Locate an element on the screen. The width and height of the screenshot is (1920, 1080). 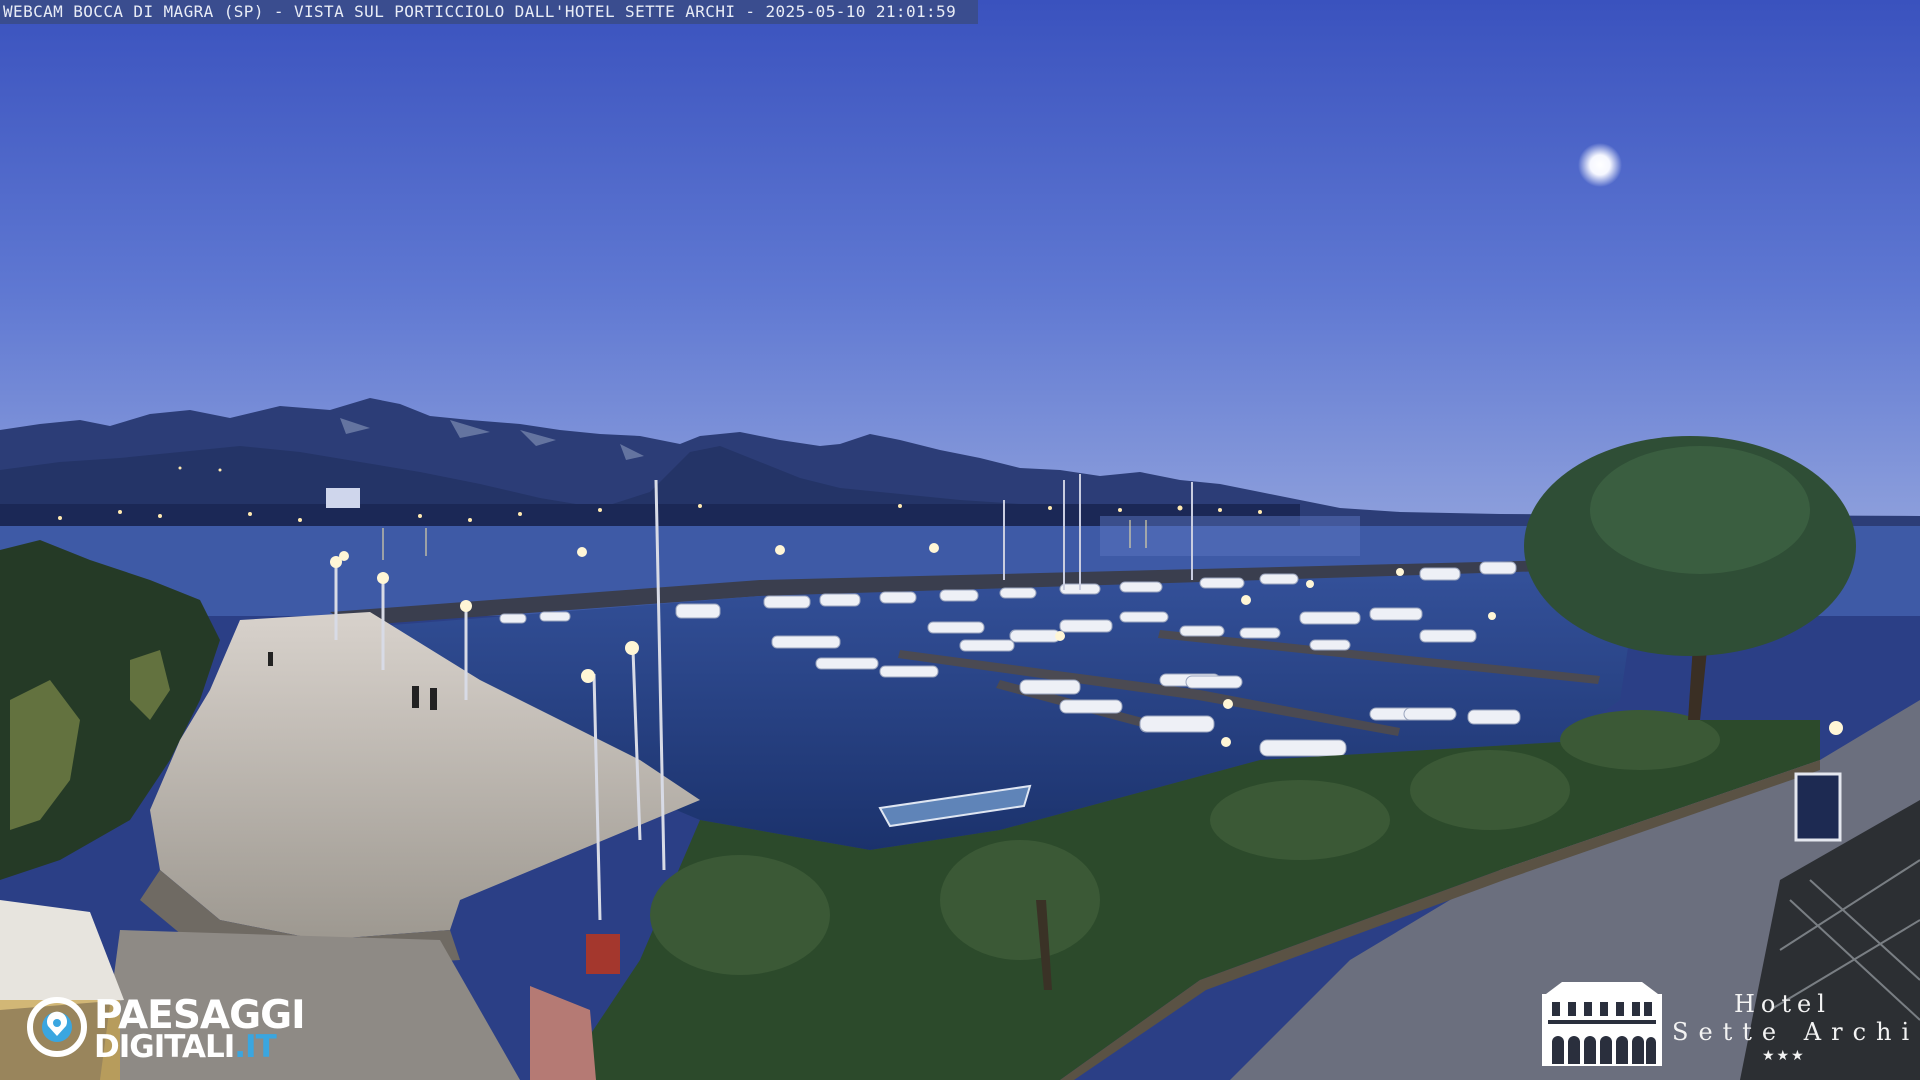
hotel-word-2: Sette Archi is located at coordinates (1796, 1032).